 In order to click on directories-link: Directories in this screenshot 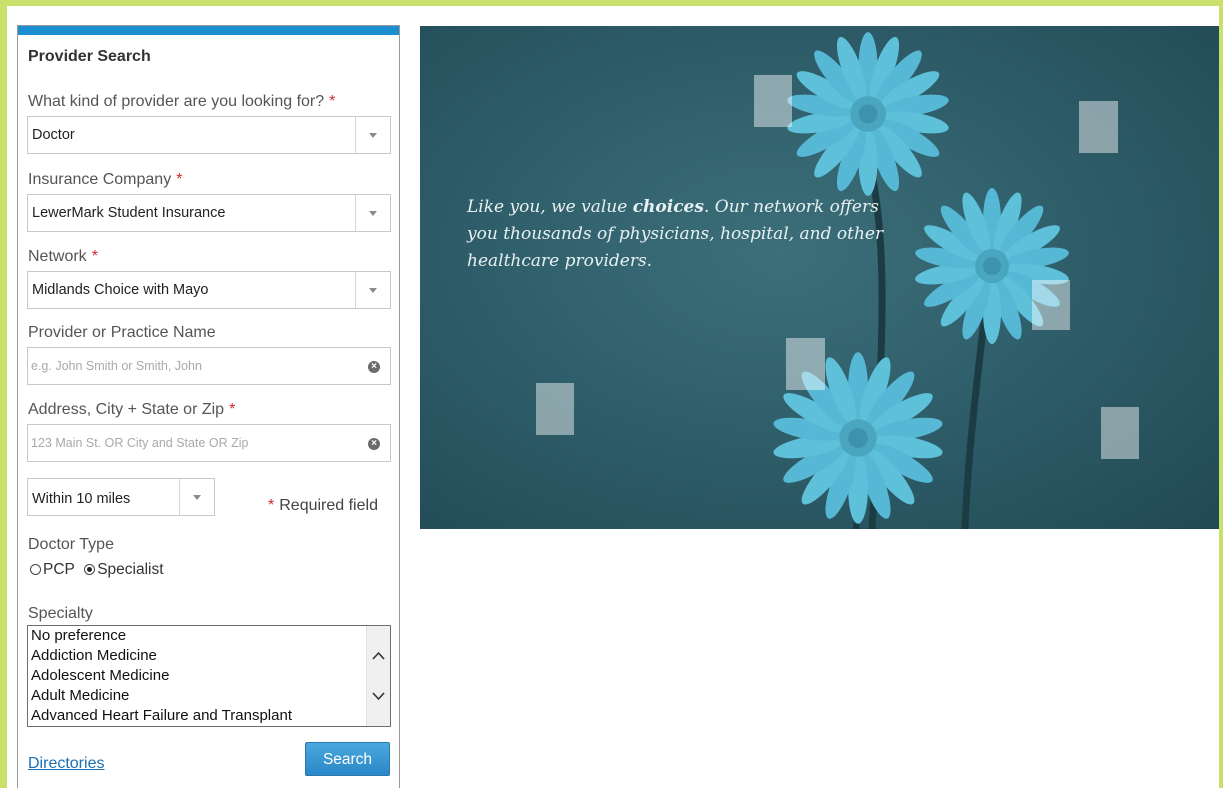, I will do `click(66, 764)`.